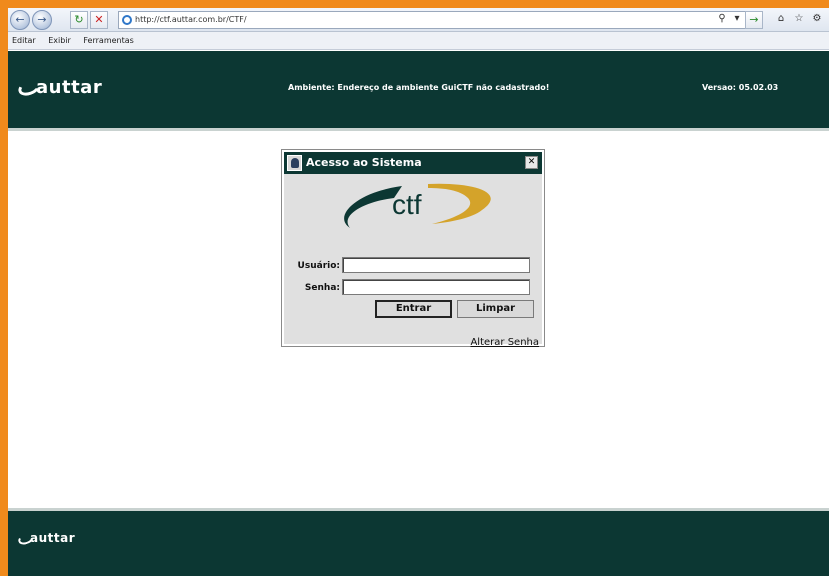  I want to click on address-url: http://ctf.auttar.com.br/CTF/, so click(191, 19).